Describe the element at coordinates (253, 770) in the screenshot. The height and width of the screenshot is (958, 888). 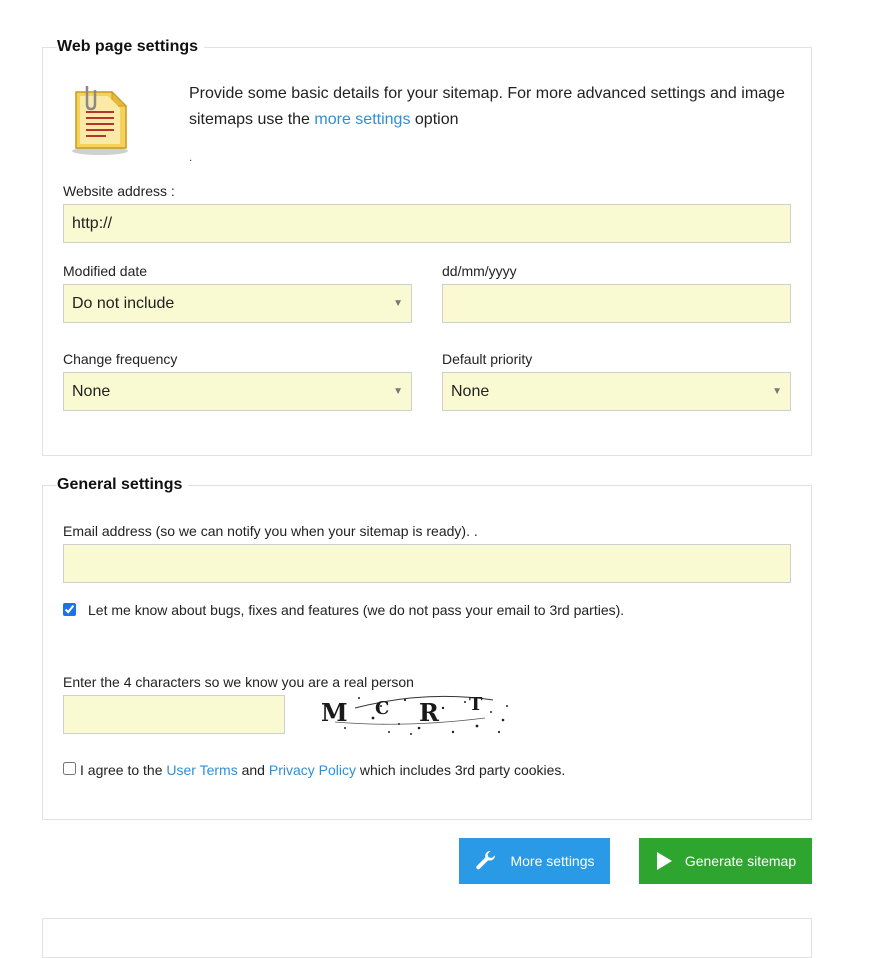
I see `agree-and: and` at that location.